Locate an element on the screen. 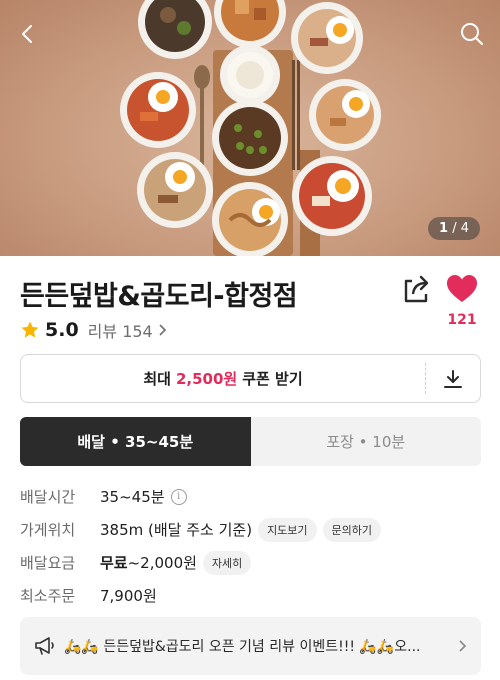 Image resolution: width=500 pixels, height=680 pixels. fee-detail-button: 자세히 is located at coordinates (227, 562).